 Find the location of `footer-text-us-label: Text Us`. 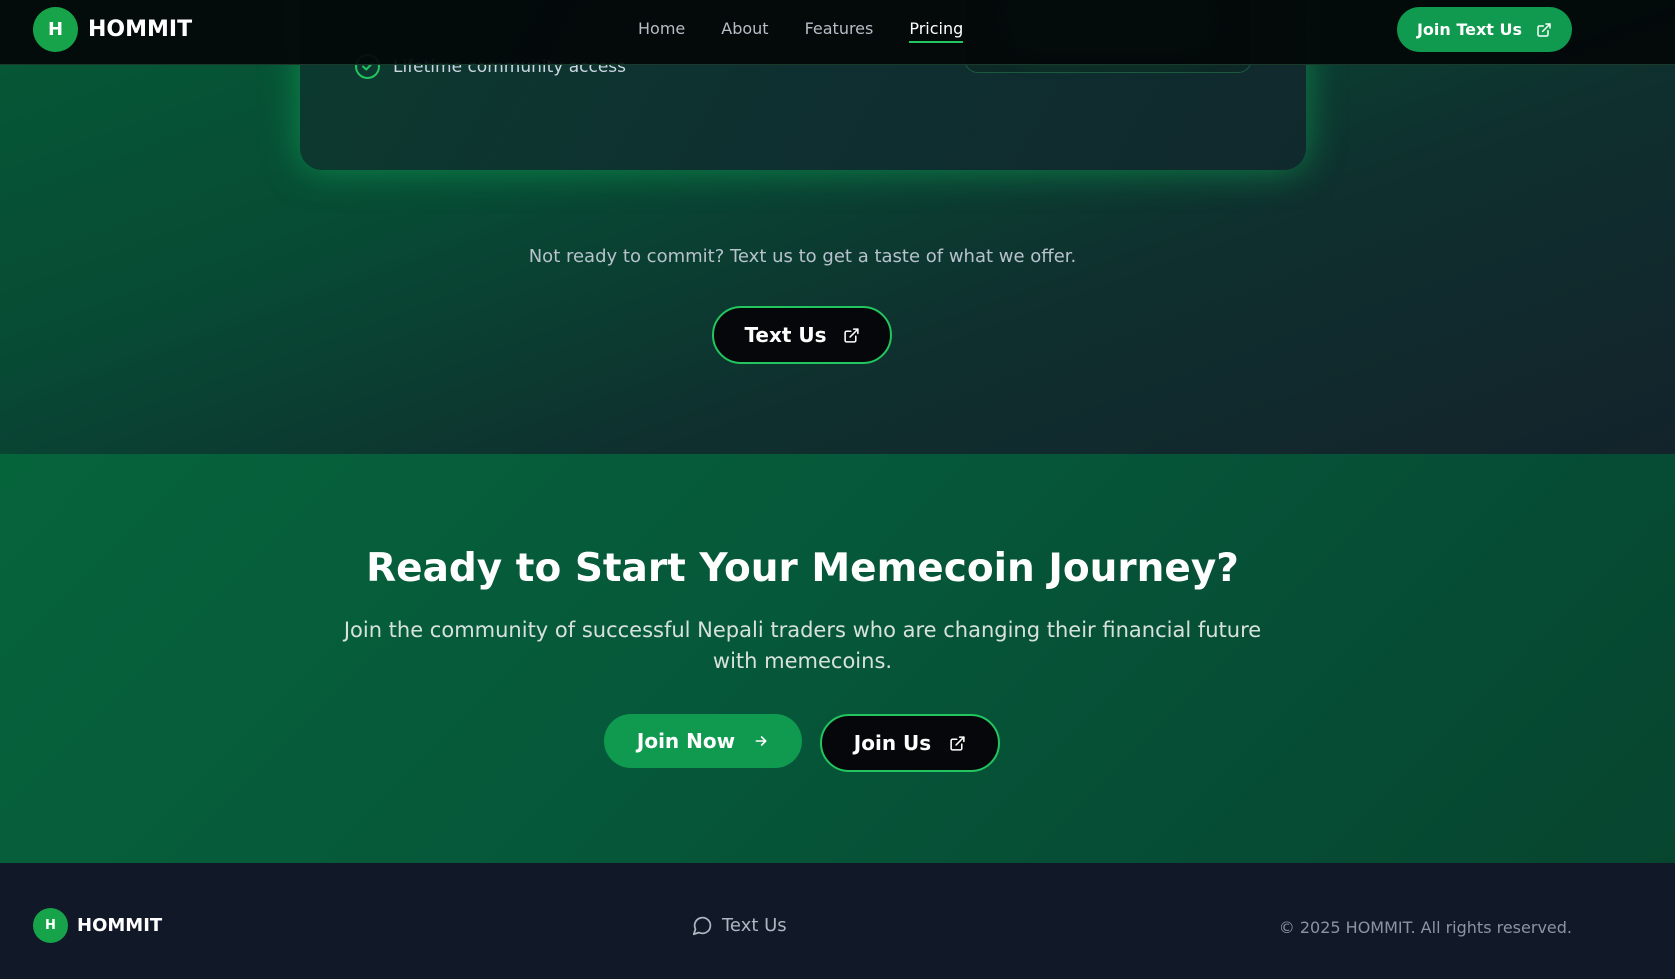

footer-text-us-label: Text Us is located at coordinates (754, 925).